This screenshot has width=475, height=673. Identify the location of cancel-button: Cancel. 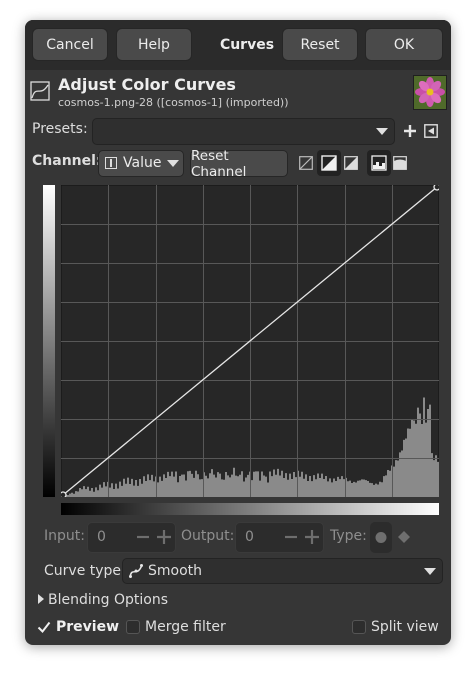
(70, 44).